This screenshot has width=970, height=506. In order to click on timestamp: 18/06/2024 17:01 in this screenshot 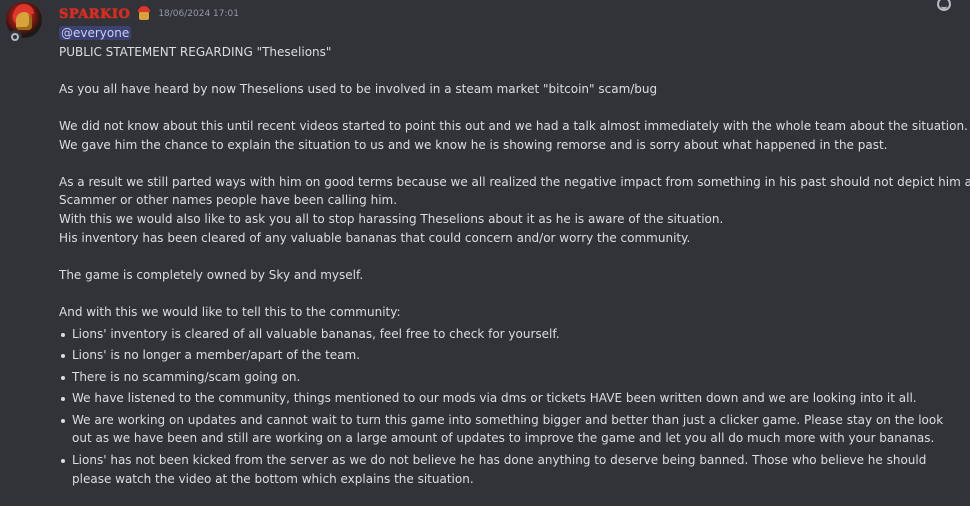, I will do `click(198, 14)`.